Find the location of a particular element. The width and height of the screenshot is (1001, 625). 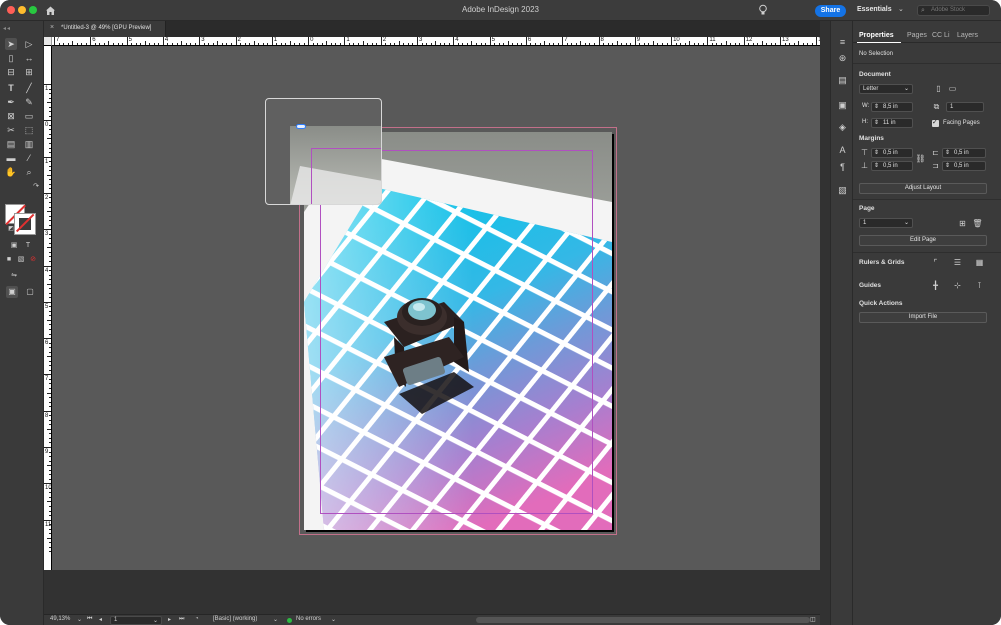

page-tool-icon: ▯ is located at coordinates (11, 58).